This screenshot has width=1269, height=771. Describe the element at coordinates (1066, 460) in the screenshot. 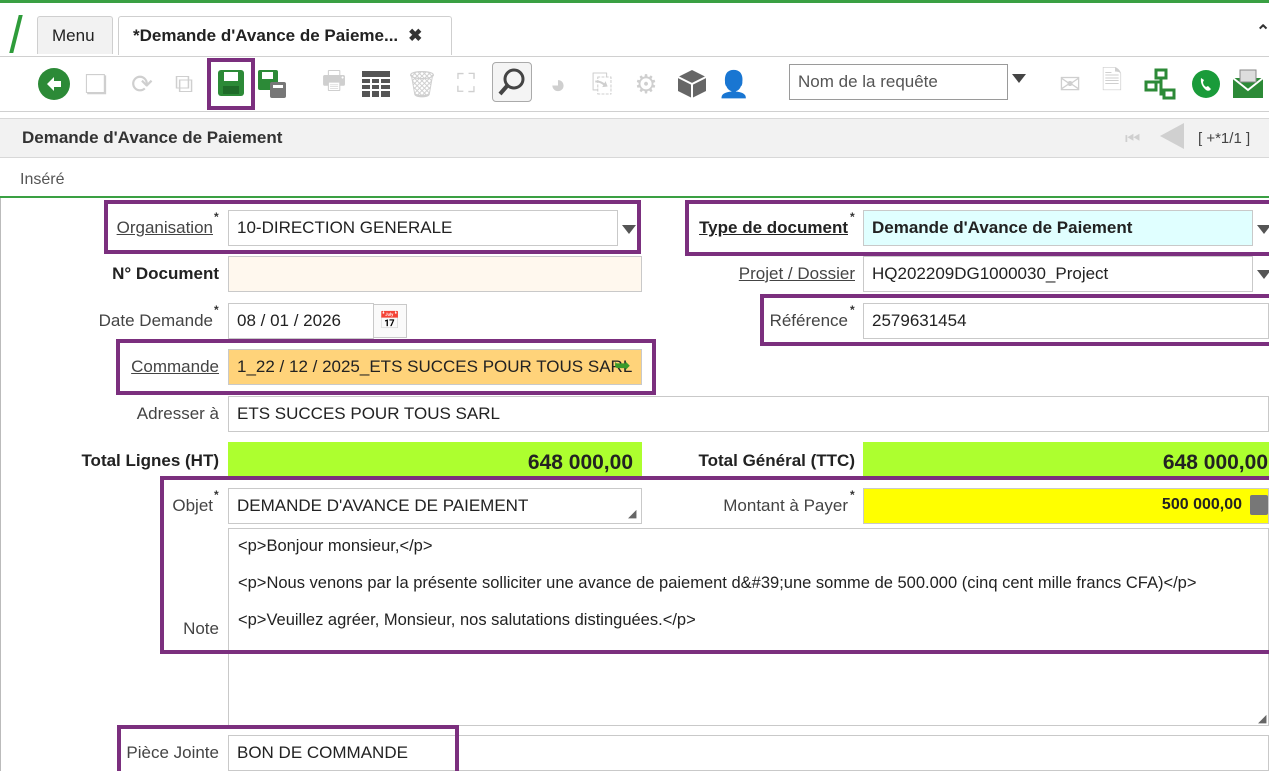

I see `total-general-field: 648 000,00` at that location.